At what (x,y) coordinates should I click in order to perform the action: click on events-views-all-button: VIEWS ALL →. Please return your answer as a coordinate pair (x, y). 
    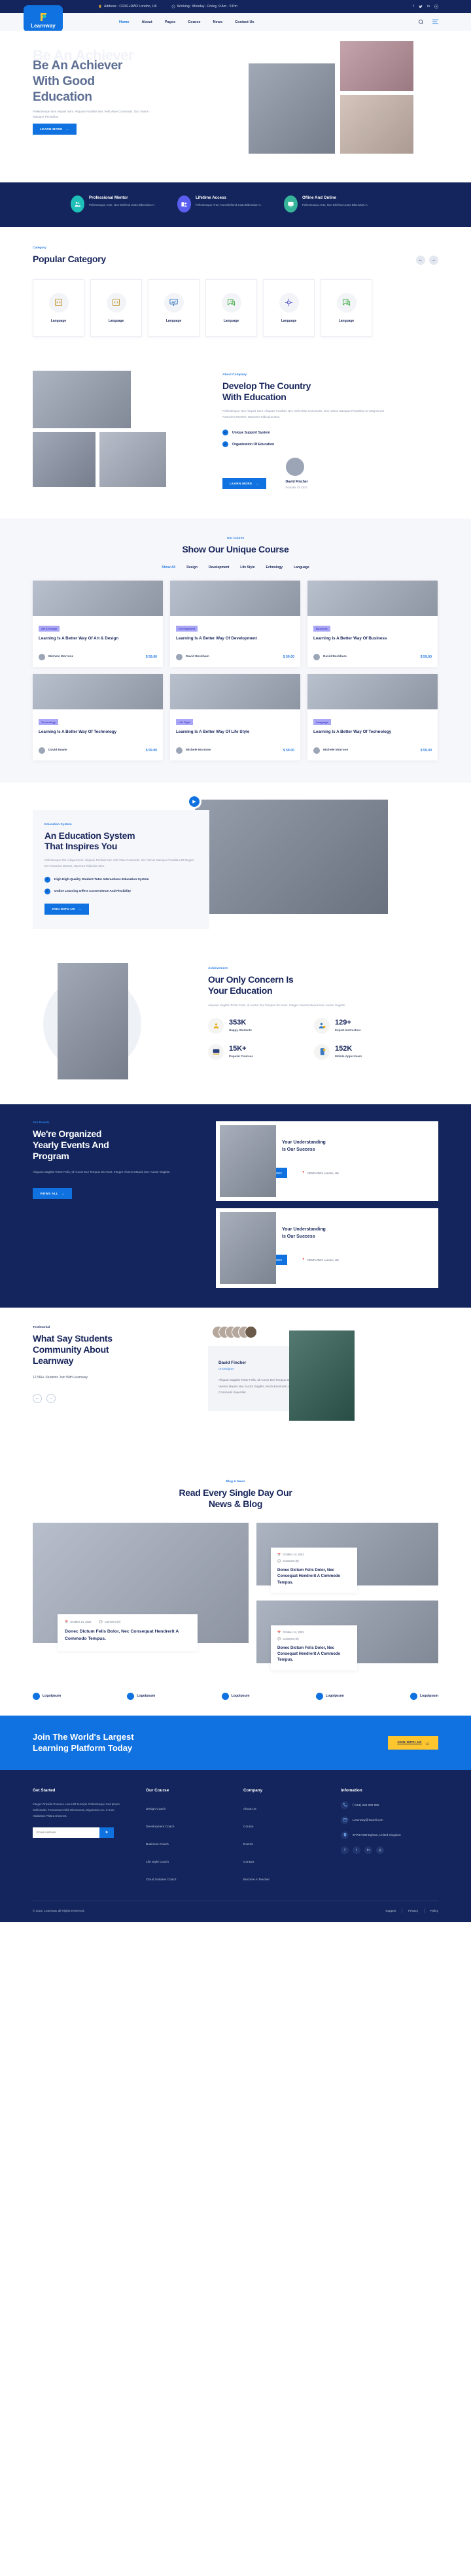
    Looking at the image, I should click on (53, 1193).